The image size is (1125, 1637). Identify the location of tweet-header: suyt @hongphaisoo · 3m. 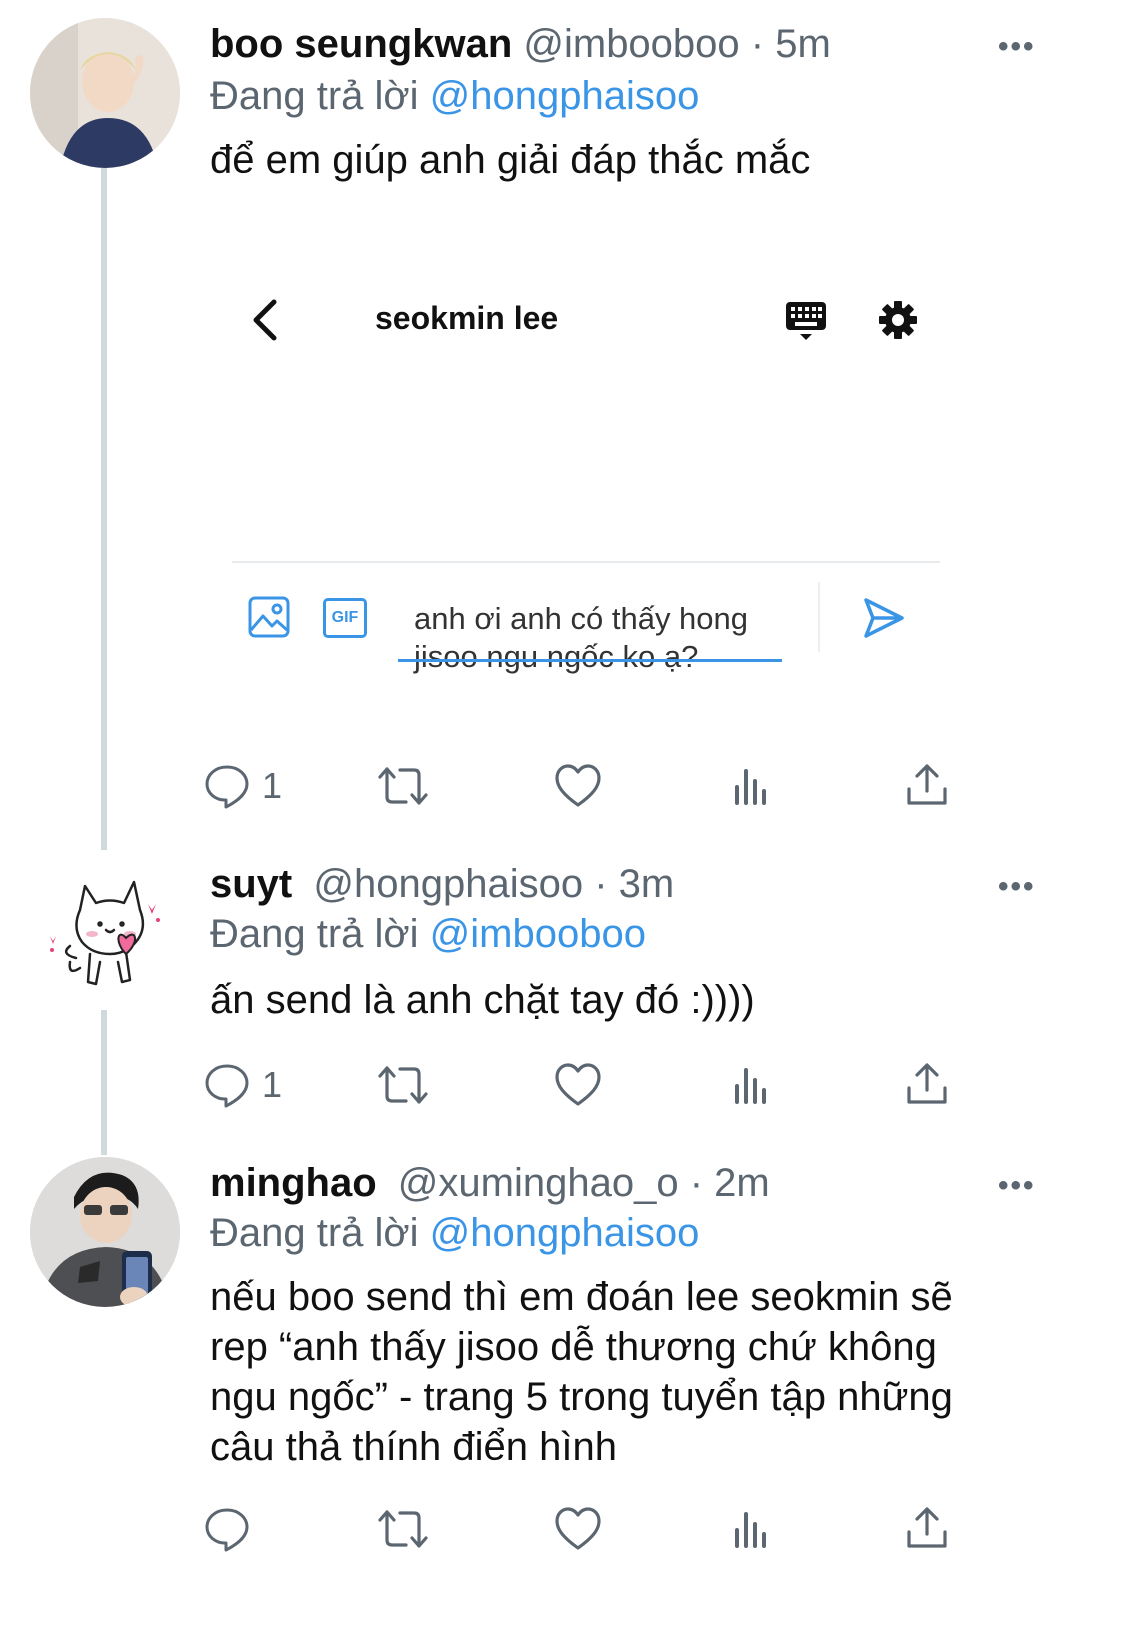
(442, 884).